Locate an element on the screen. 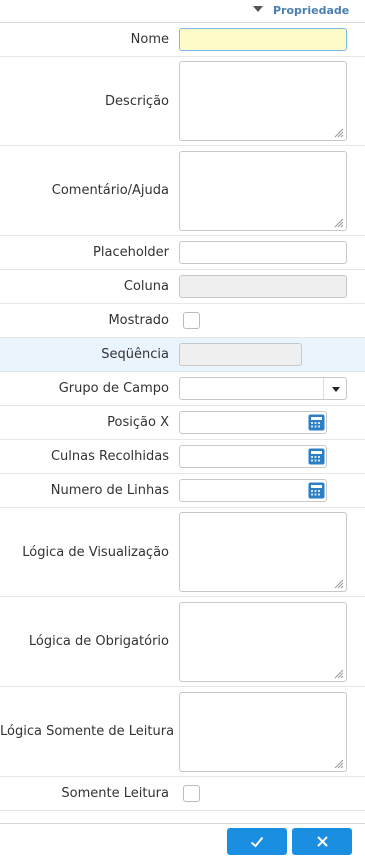 The width and height of the screenshot is (365, 868). mostrado-checkbox is located at coordinates (191, 320).